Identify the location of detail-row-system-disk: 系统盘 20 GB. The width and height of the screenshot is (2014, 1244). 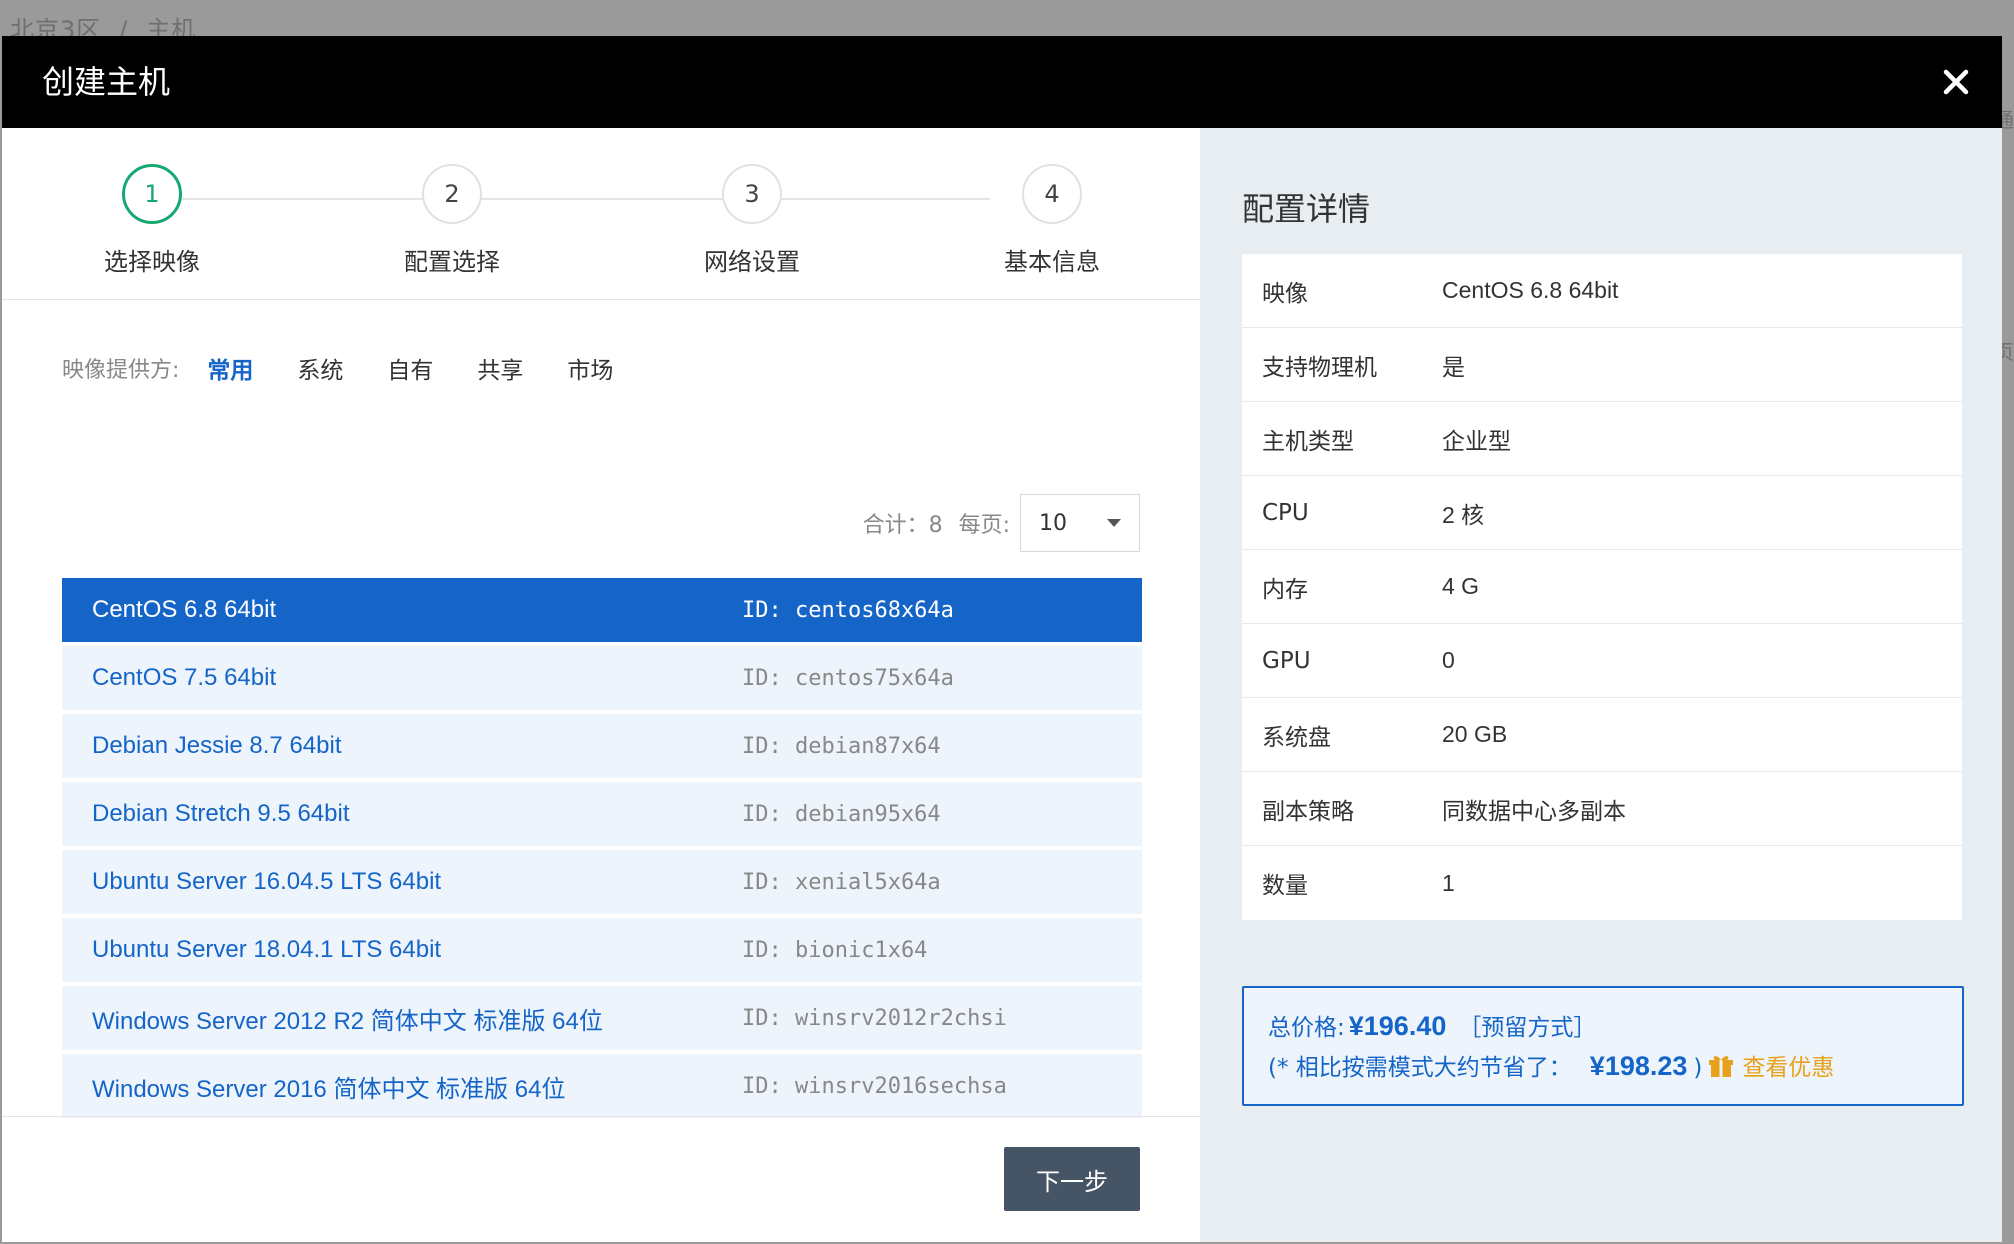
(1602, 735).